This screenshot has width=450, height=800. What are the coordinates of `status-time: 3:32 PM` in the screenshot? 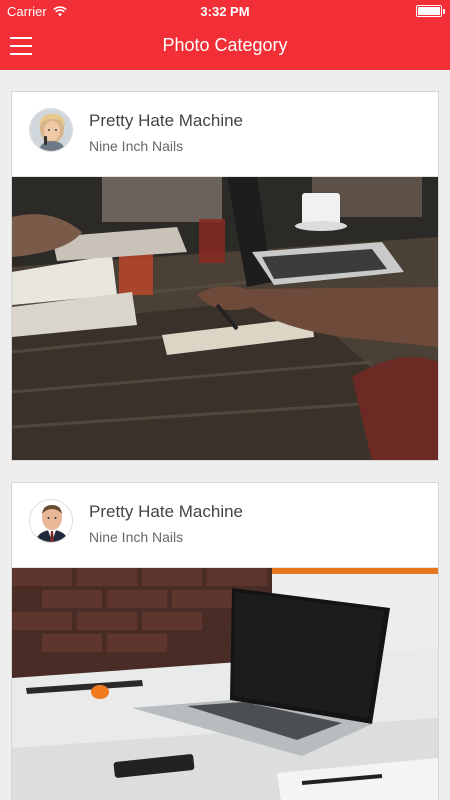 It's located at (225, 11).